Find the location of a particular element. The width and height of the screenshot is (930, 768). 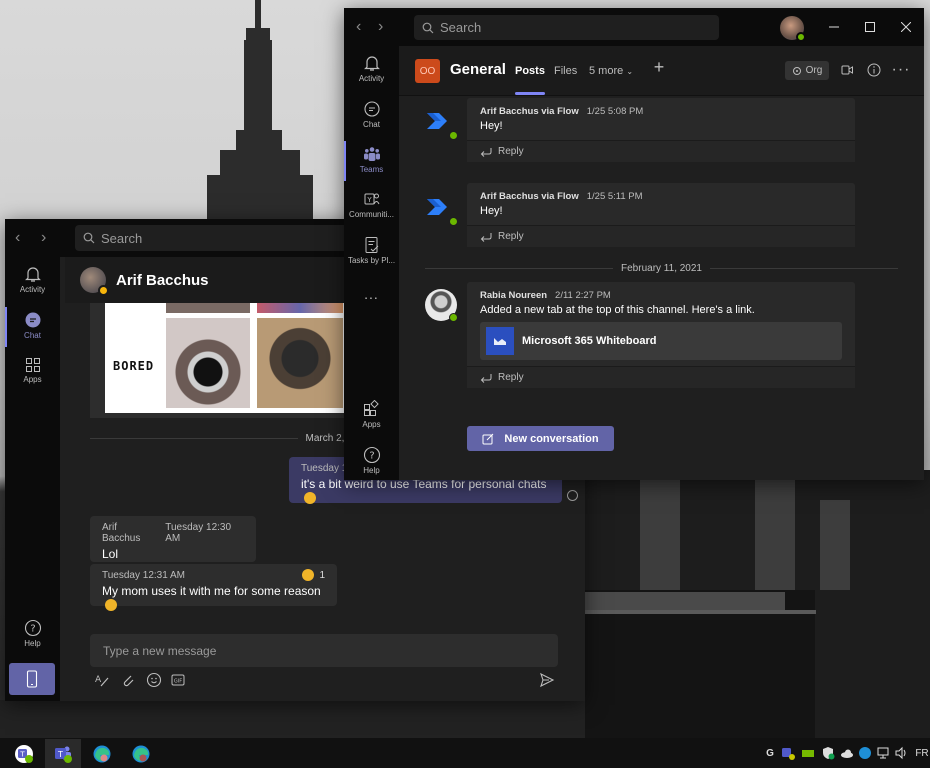

date-divider: February 11, 2021 is located at coordinates (662, 268).